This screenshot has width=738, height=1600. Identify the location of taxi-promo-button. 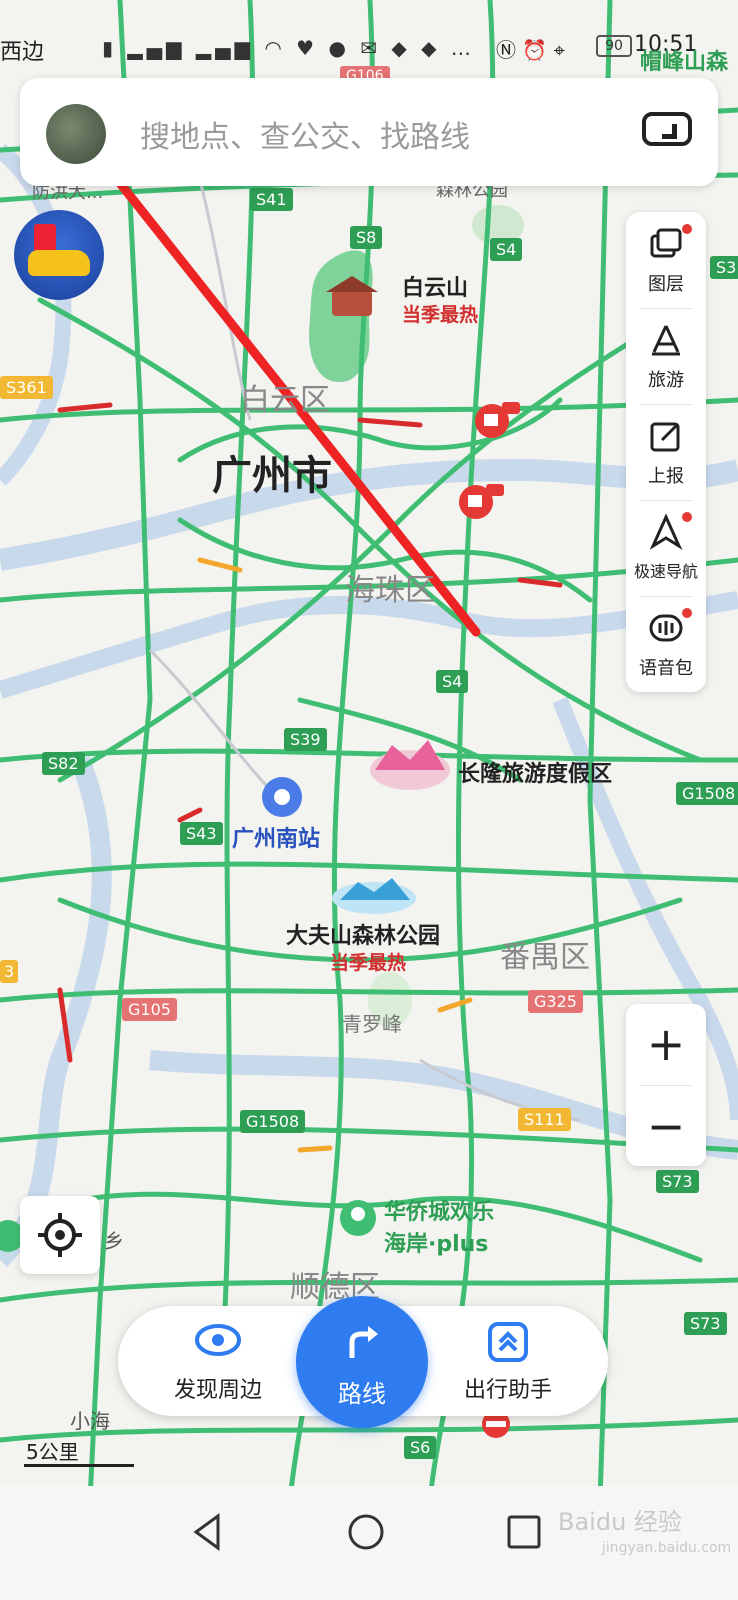
(59, 255).